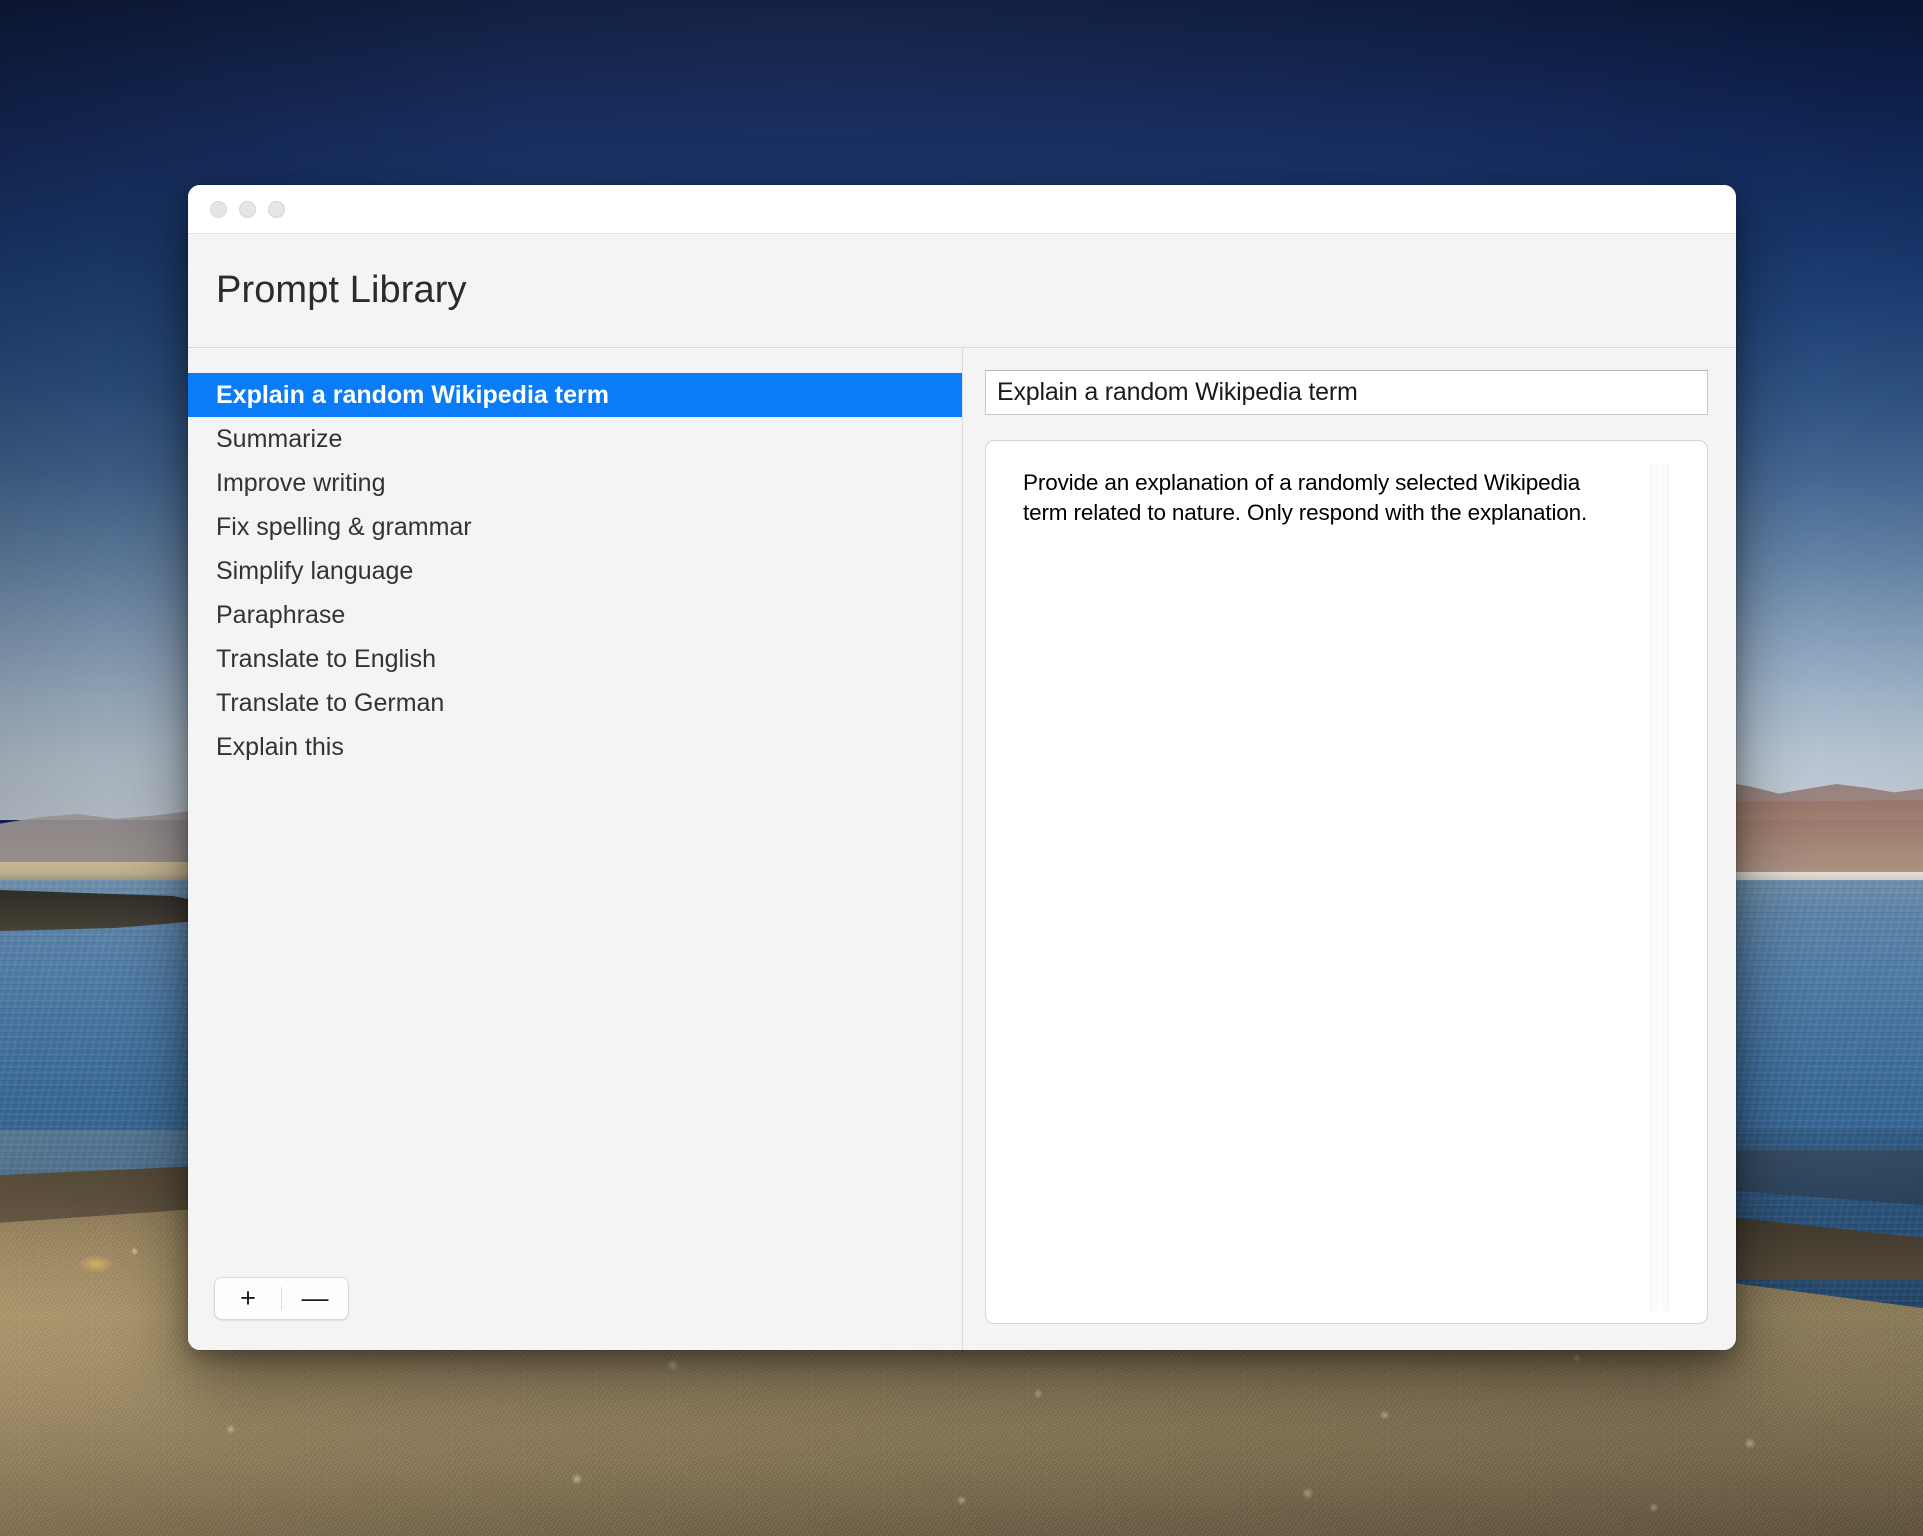  What do you see at coordinates (575, 615) in the screenshot?
I see `list-item: Paraphrase` at bounding box center [575, 615].